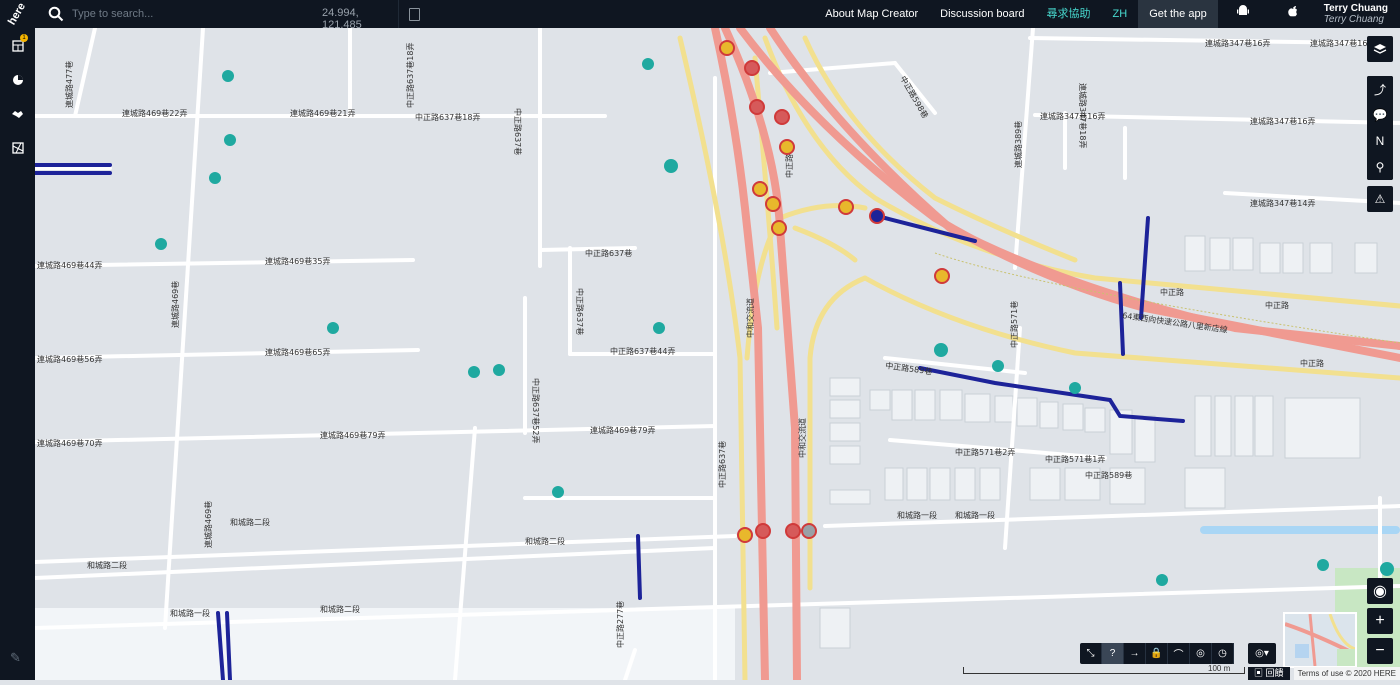 This screenshot has height=685, width=1400. I want to click on street-label: 連城路469巷35弄, so click(297, 261).